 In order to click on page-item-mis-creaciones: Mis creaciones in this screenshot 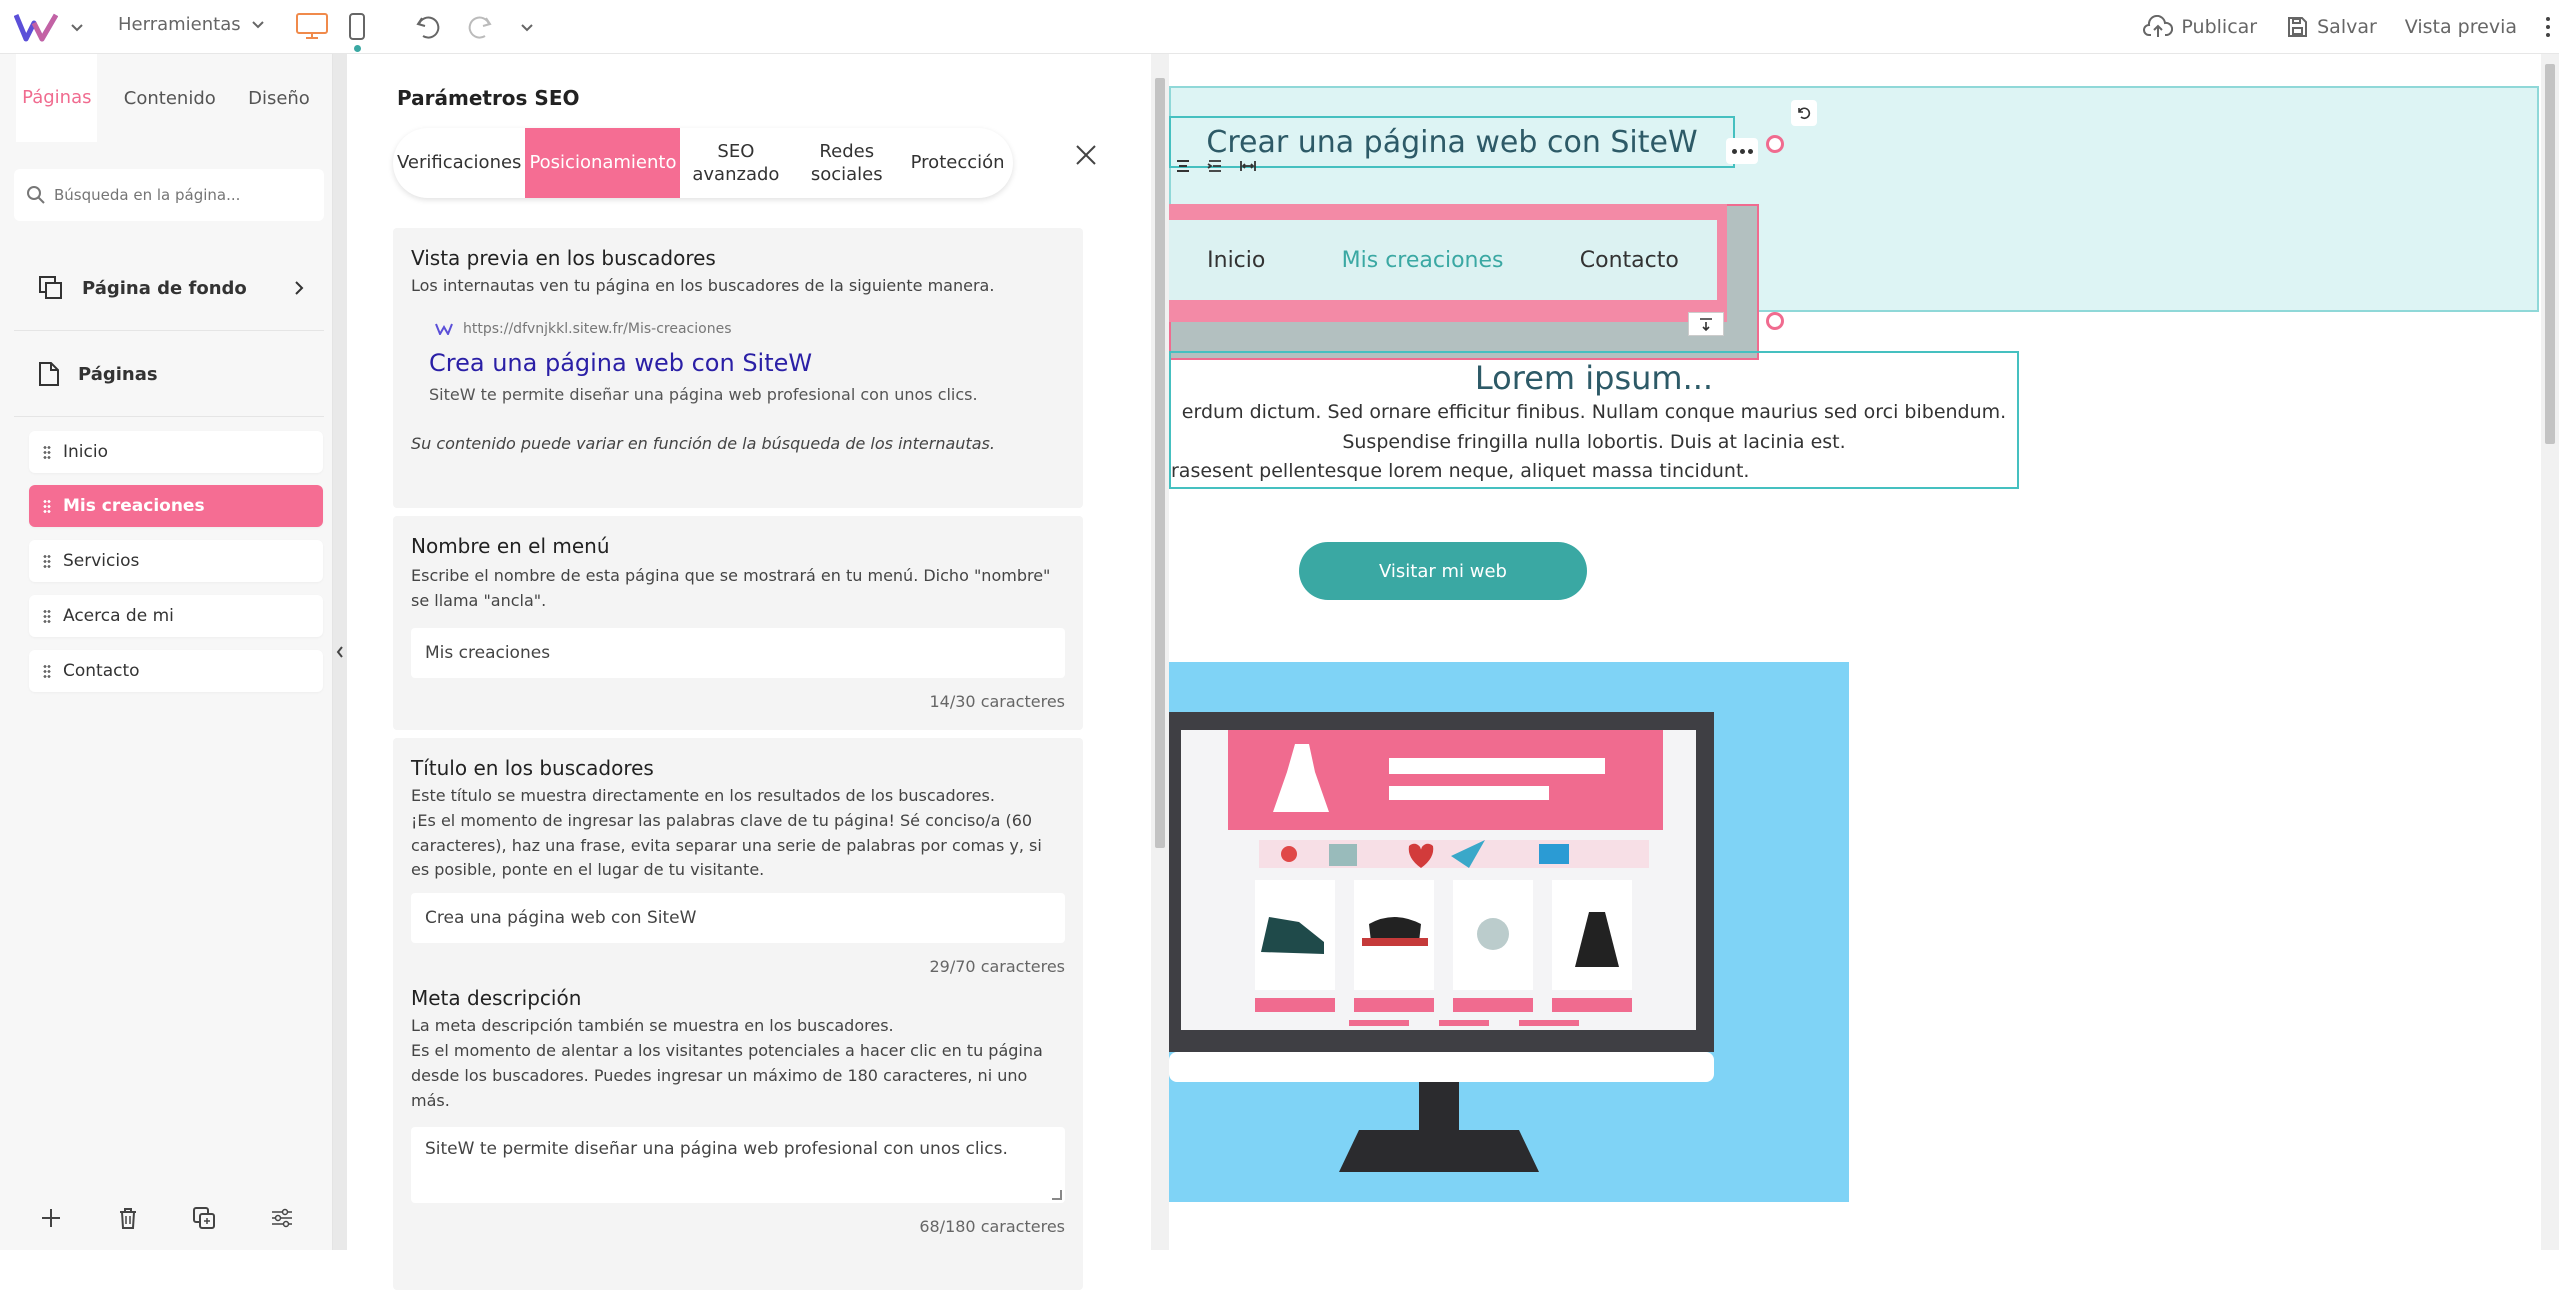, I will do `click(176, 506)`.